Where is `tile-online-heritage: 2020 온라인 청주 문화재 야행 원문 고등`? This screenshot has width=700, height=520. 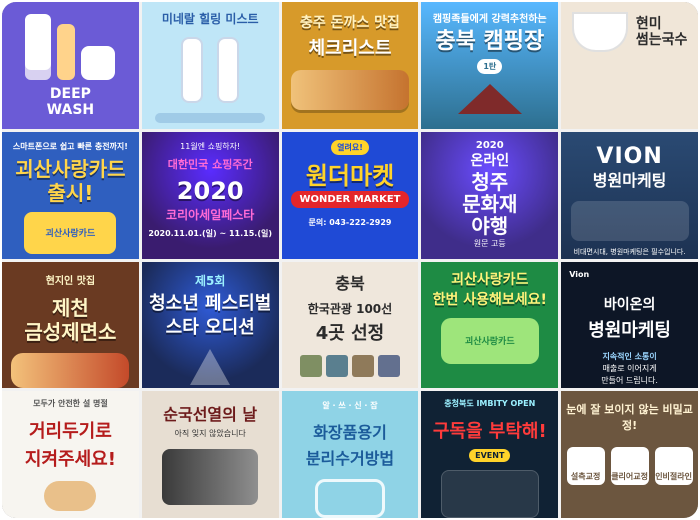
tile-online-heritage: 2020 온라인 청주 문화재 야행 원문 고등 is located at coordinates (490, 195).